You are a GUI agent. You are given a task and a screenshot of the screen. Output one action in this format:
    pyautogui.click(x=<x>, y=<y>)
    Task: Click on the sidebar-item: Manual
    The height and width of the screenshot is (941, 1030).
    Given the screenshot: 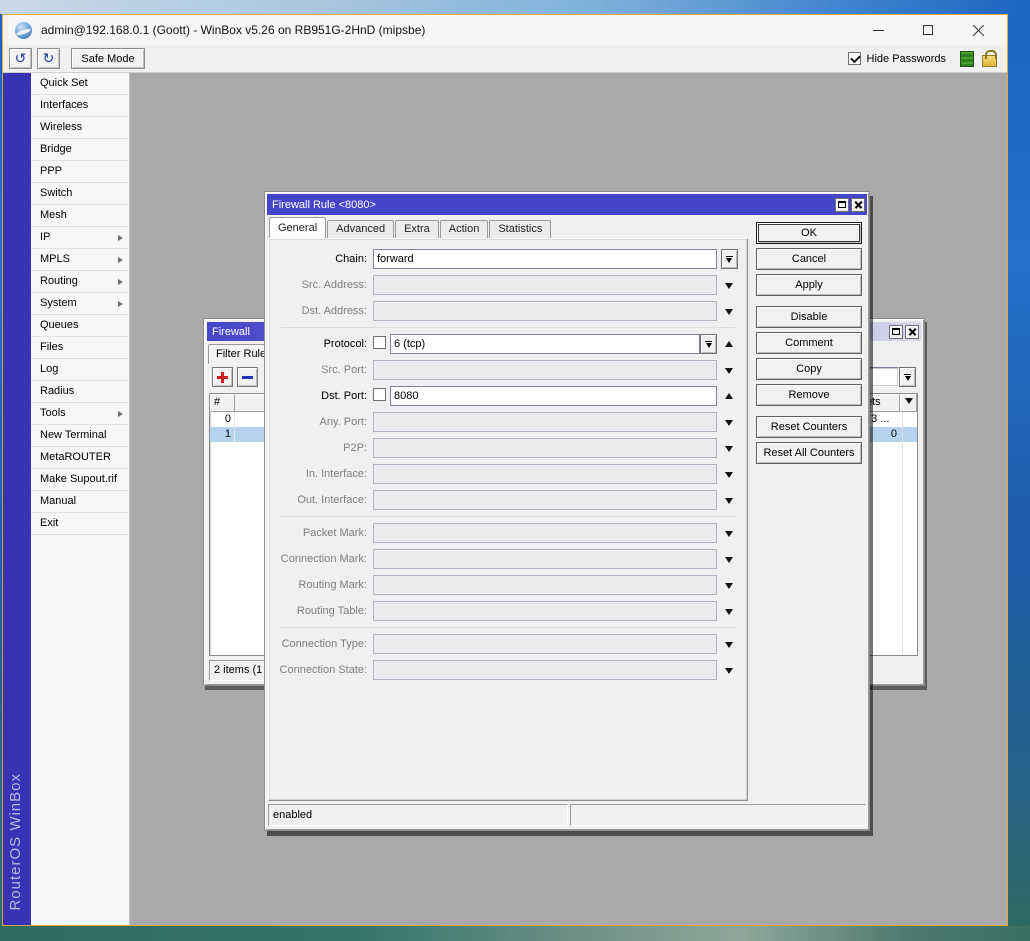 What is the action you would take?
    pyautogui.click(x=80, y=502)
    